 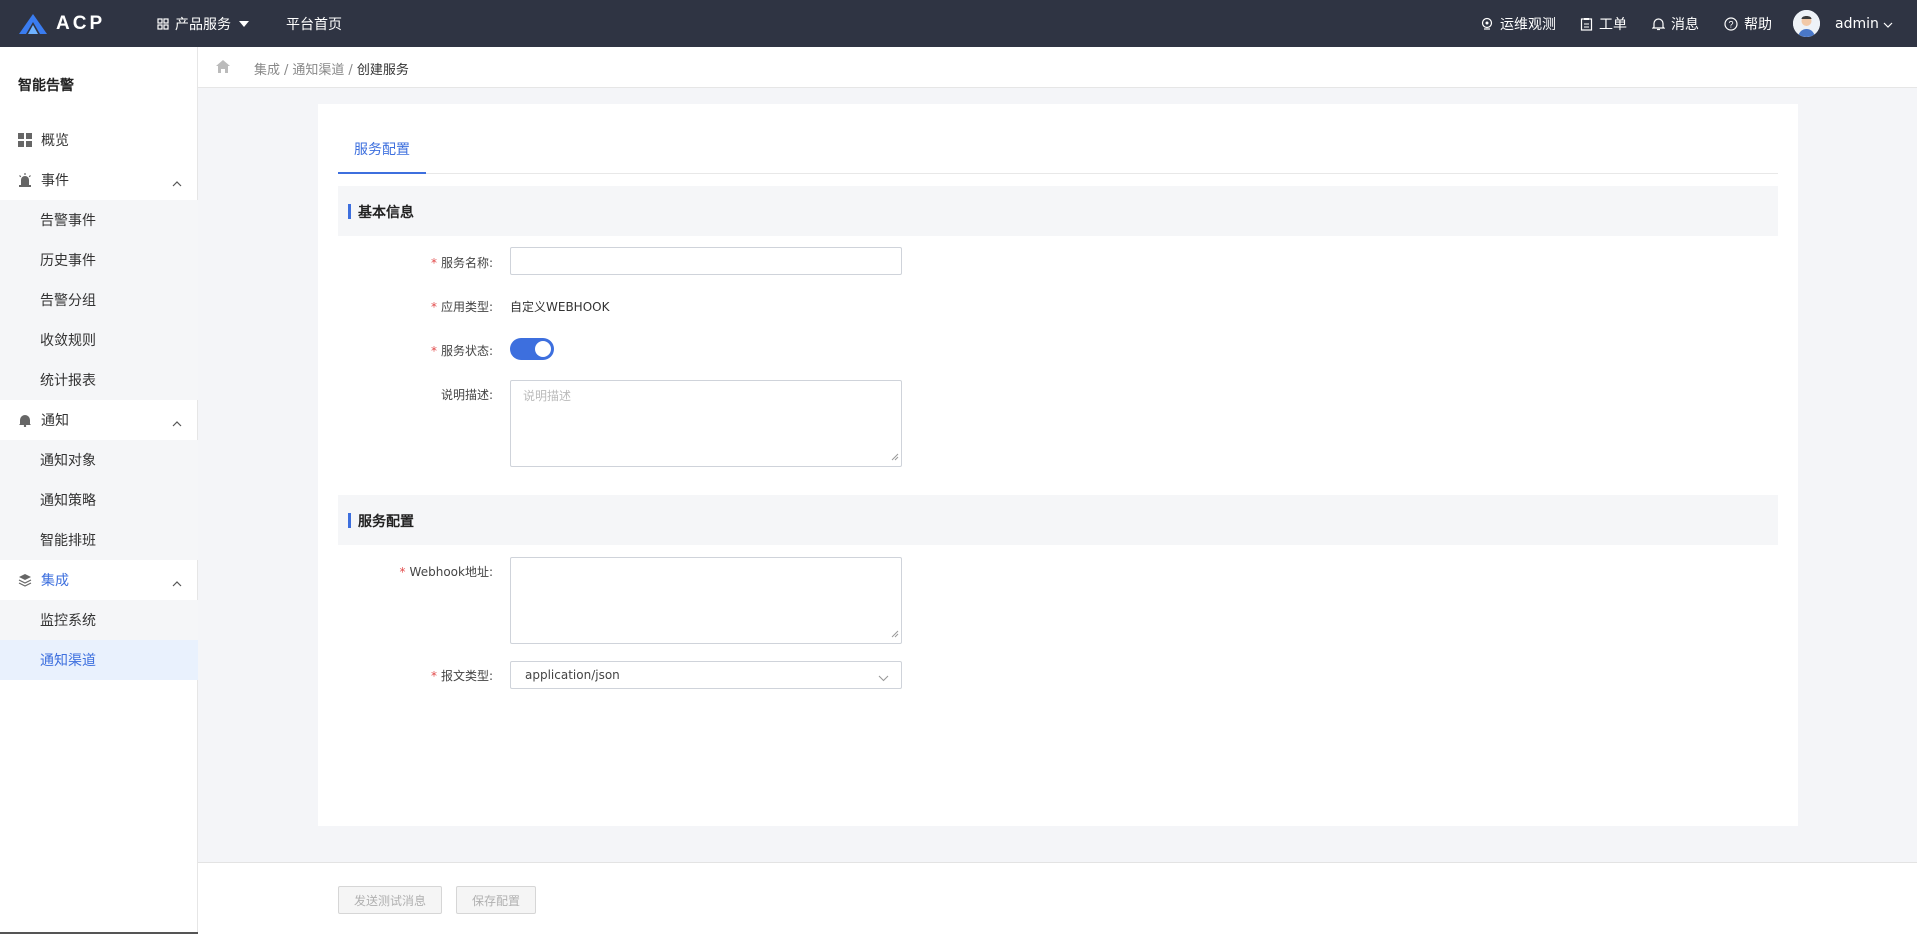 I want to click on tickets-link: 工单, so click(x=1603, y=23).